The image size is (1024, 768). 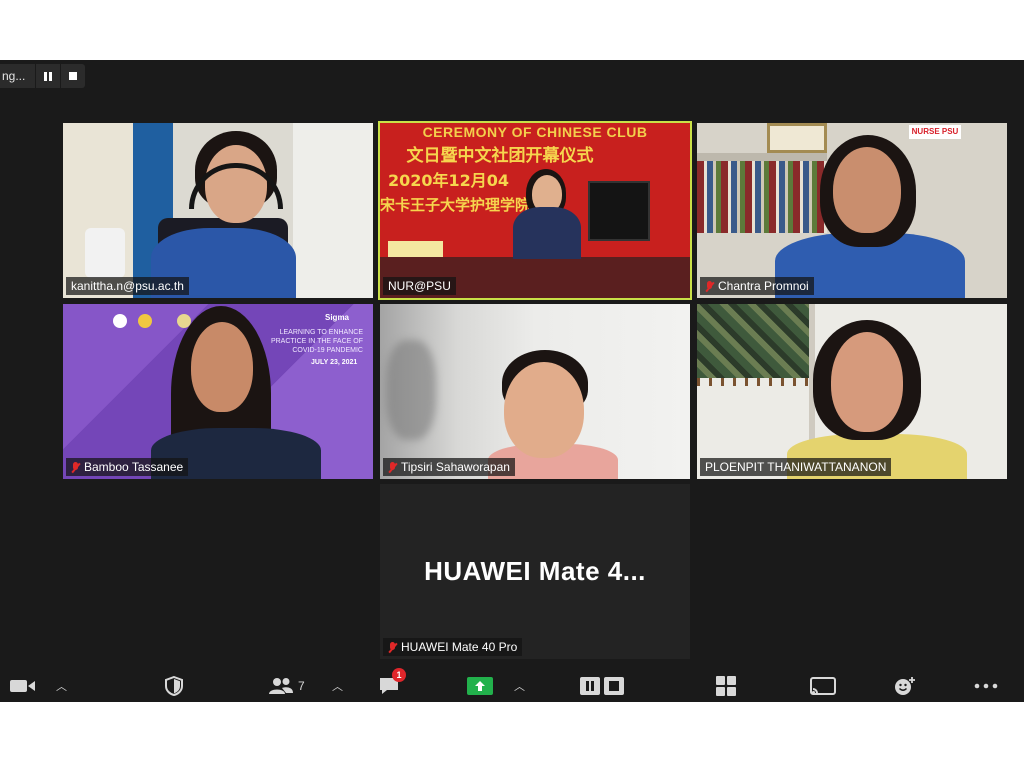 I want to click on people-icon, so click(x=281, y=686).